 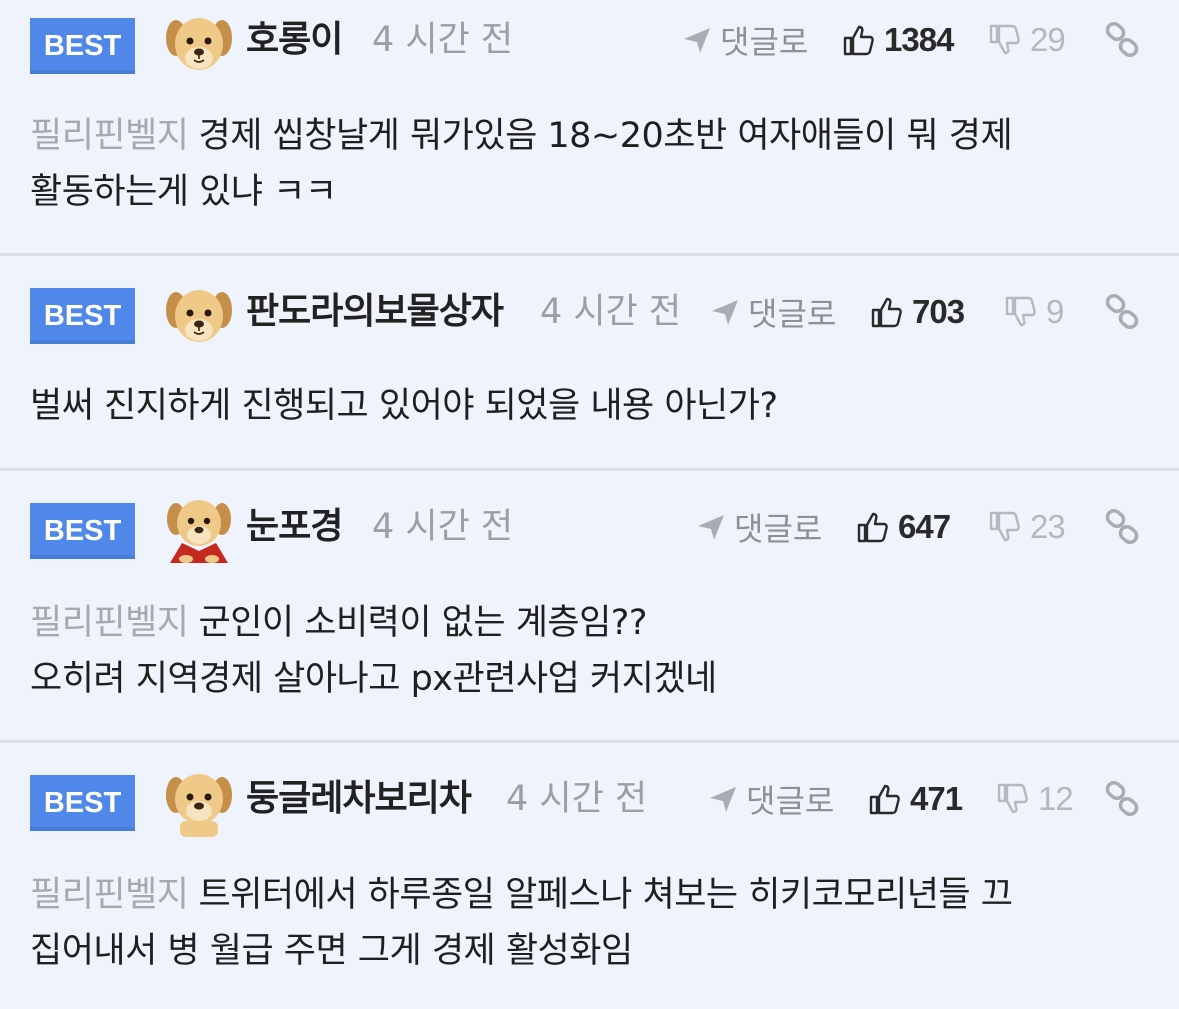 I want to click on like-button: 471, so click(x=915, y=799).